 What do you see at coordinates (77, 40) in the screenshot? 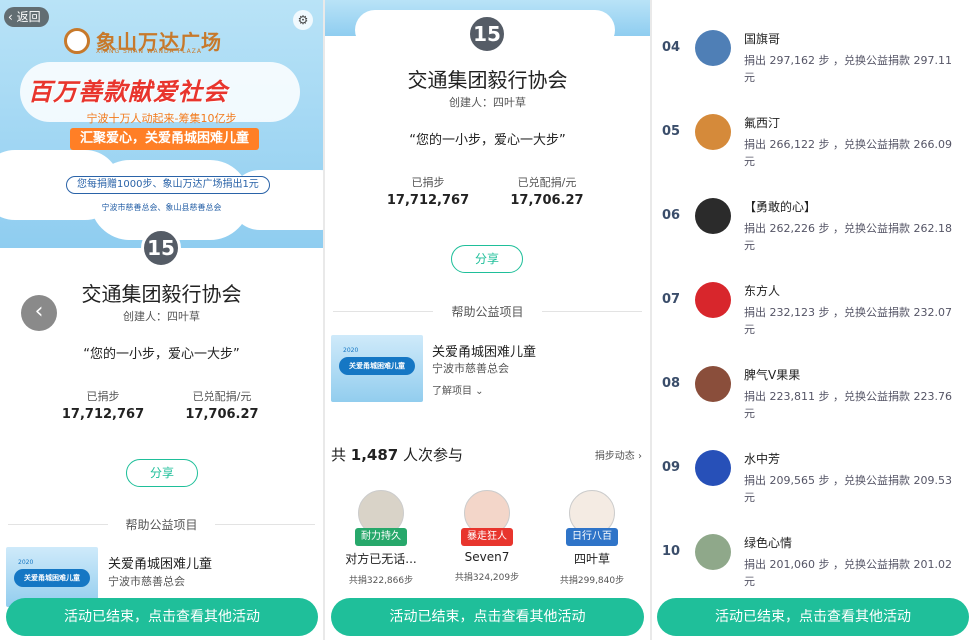
I see `logo-mark` at bounding box center [77, 40].